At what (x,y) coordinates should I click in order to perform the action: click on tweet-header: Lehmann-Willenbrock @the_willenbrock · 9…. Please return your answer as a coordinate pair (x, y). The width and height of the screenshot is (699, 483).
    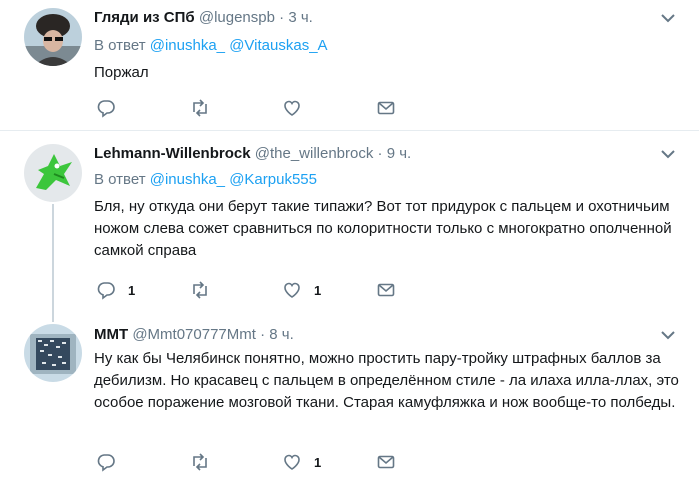
    Looking at the image, I should click on (252, 154).